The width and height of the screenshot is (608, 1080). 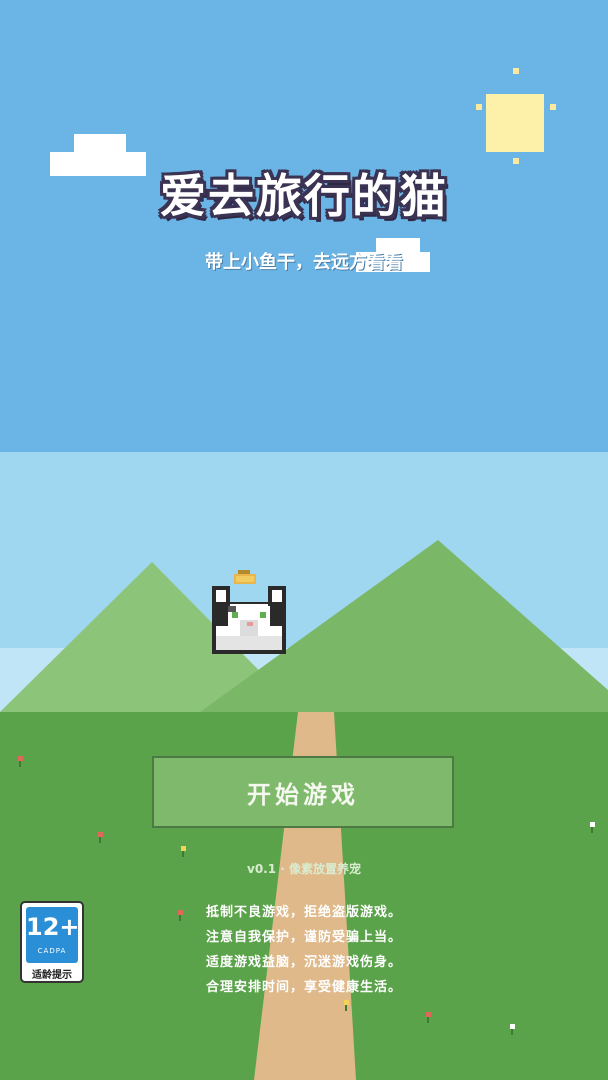 I want to click on notice-line: 注意自我保护，谨防受骗上当。, so click(x=303, y=937).